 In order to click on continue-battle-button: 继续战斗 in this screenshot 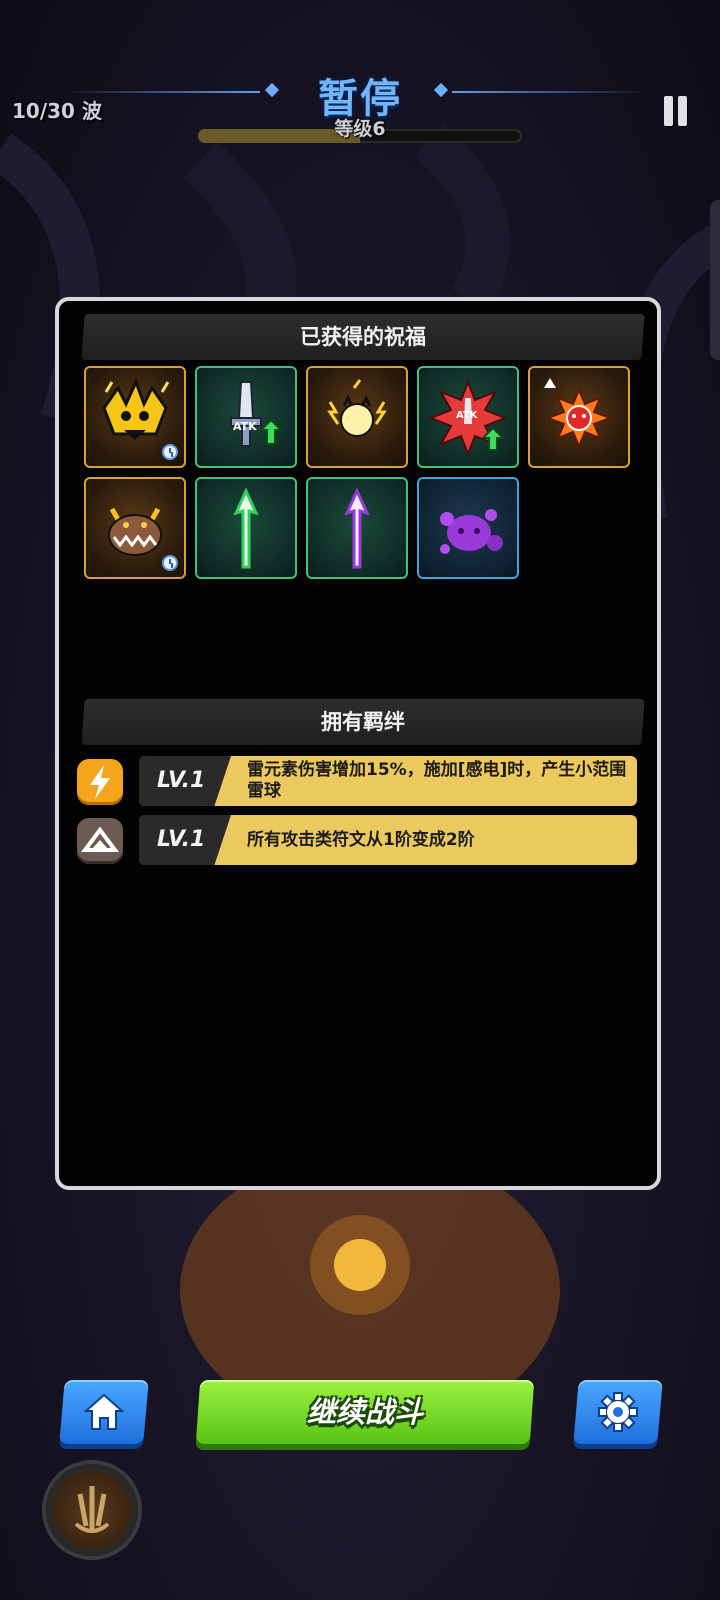, I will do `click(365, 1412)`.